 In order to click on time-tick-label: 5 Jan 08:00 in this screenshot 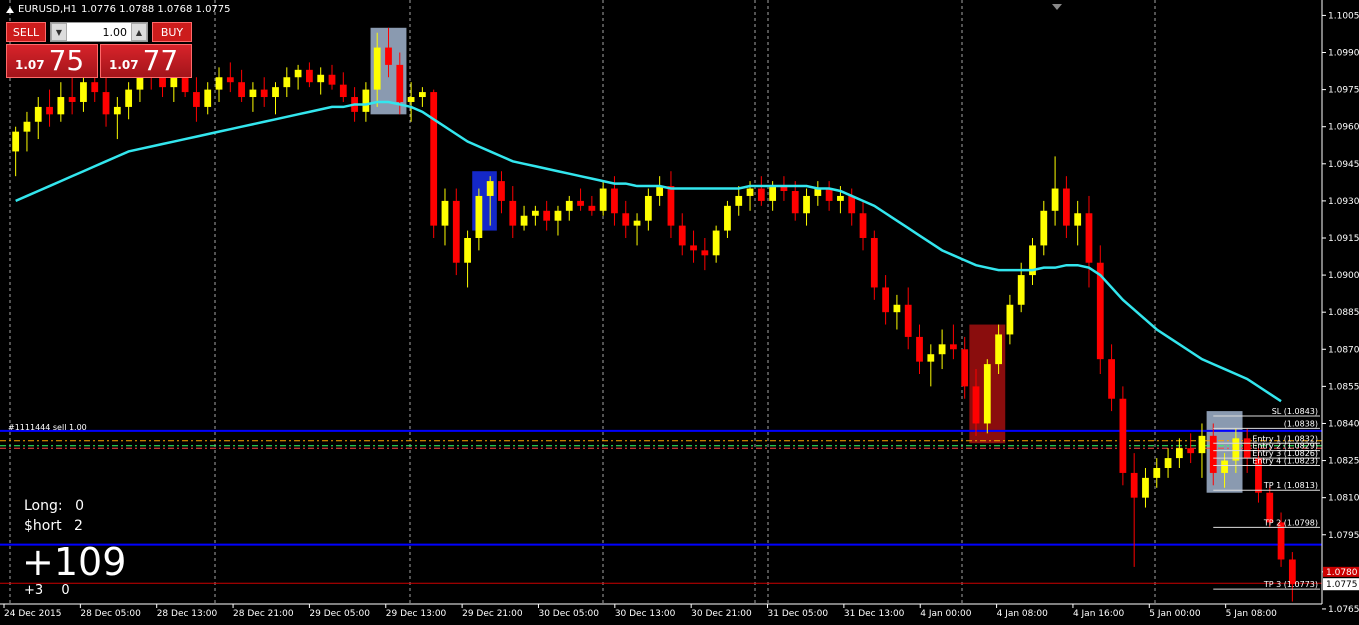, I will do `click(1252, 614)`.